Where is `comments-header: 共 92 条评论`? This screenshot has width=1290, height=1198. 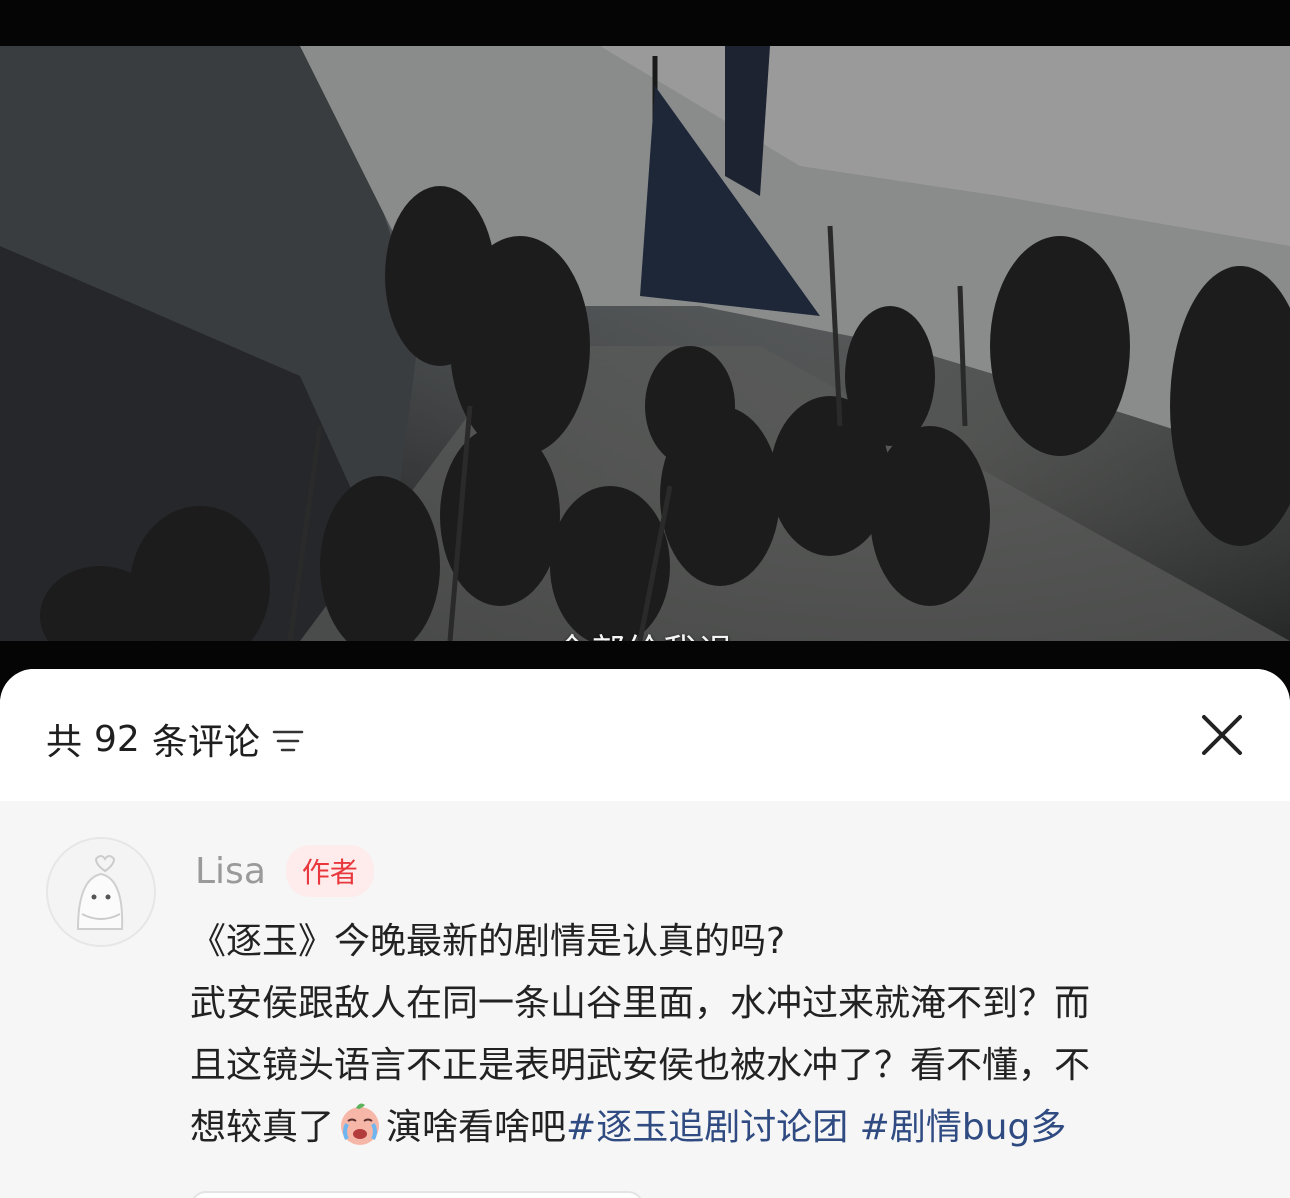
comments-header: 共 92 条评论 is located at coordinates (645, 735).